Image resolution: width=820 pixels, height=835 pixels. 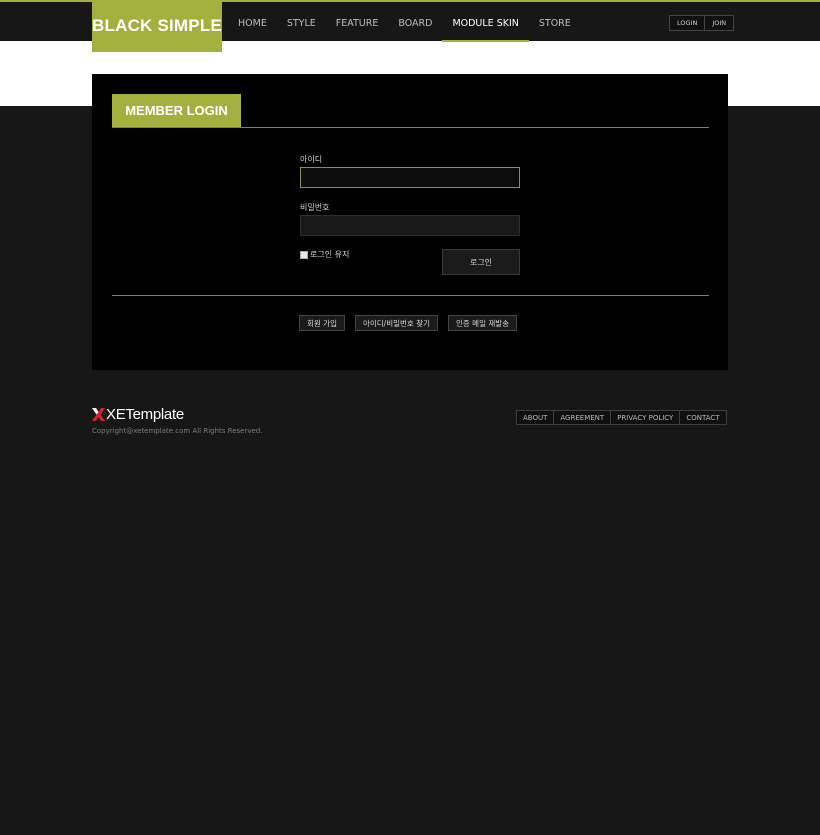 What do you see at coordinates (415, 23) in the screenshot?
I see `nav-board: BOARD` at bounding box center [415, 23].